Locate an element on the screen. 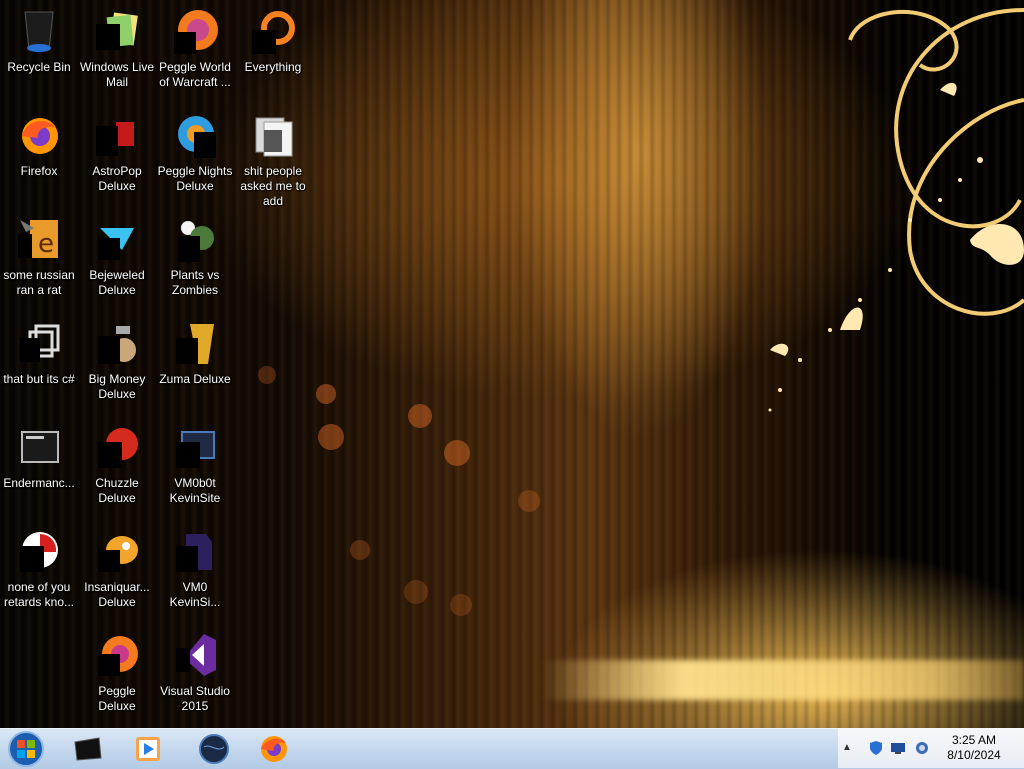 The height and width of the screenshot is (769, 1024). desktop-icon-bejeweled-deluxe: Bejeweled Deluxe is located at coordinates (117, 262).